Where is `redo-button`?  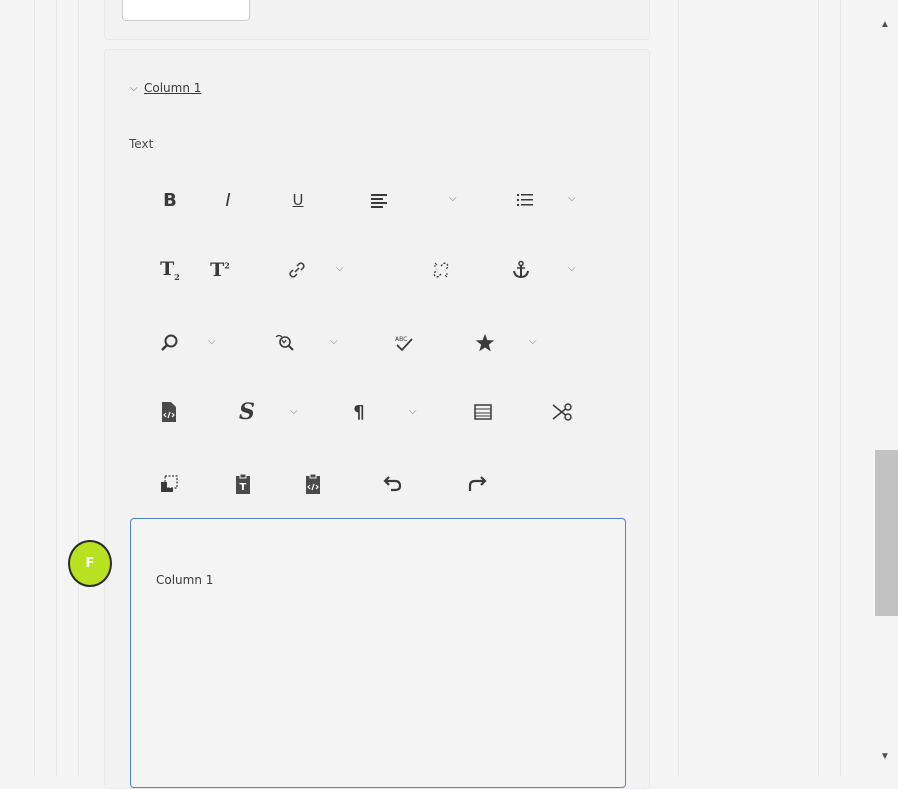
redo-button is located at coordinates (477, 484).